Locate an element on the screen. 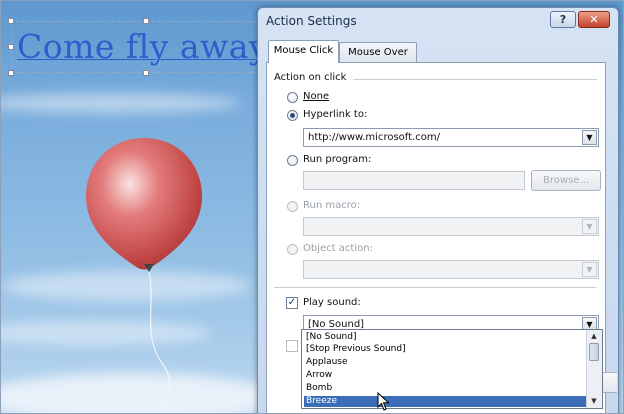 This screenshot has height=414, width=624. scroll-down-icon: ▼ is located at coordinates (594, 401).